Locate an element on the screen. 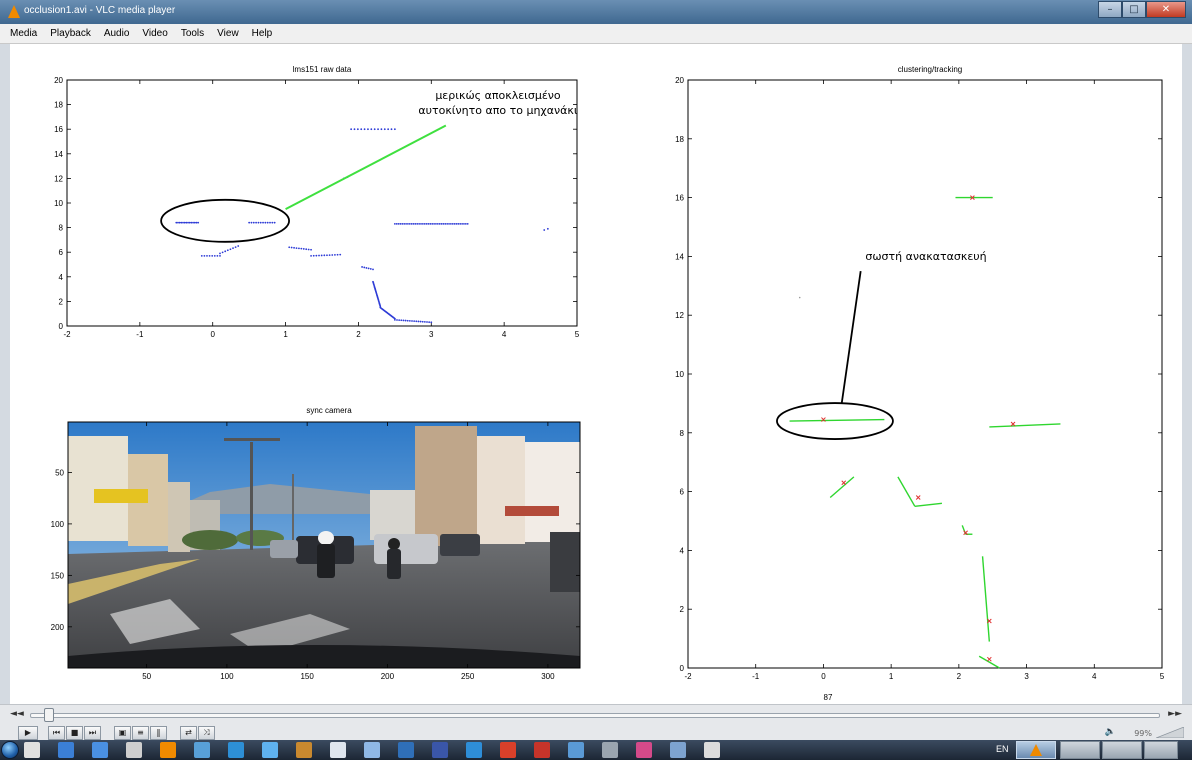 The image size is (1192, 760). matlab-icon is located at coordinates (338, 750).